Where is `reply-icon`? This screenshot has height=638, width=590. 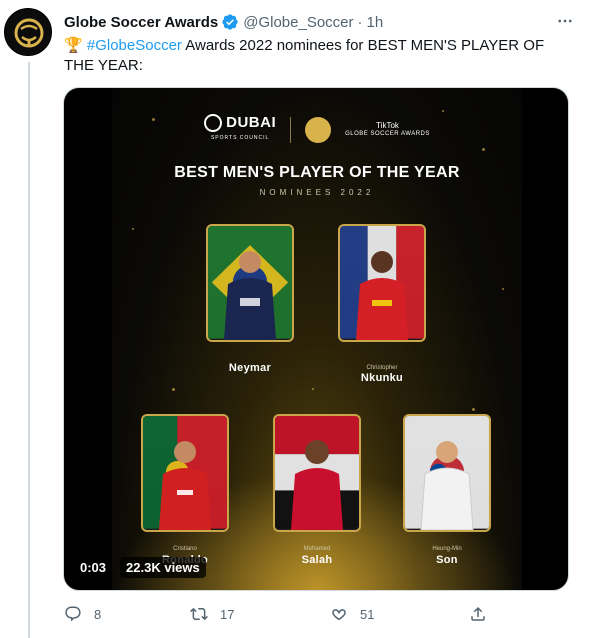
reply-icon is located at coordinates (73, 614).